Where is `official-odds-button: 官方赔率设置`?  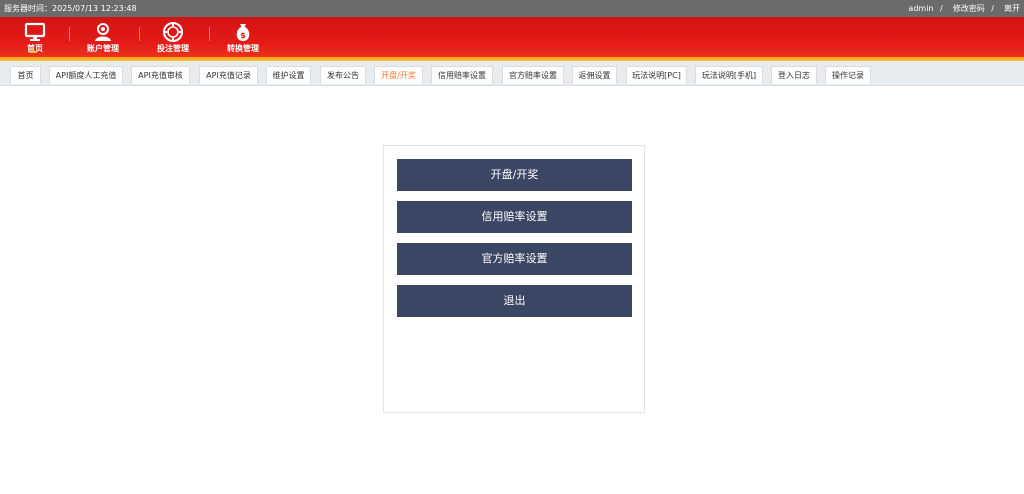
official-odds-button: 官方赔率设置 is located at coordinates (514, 259).